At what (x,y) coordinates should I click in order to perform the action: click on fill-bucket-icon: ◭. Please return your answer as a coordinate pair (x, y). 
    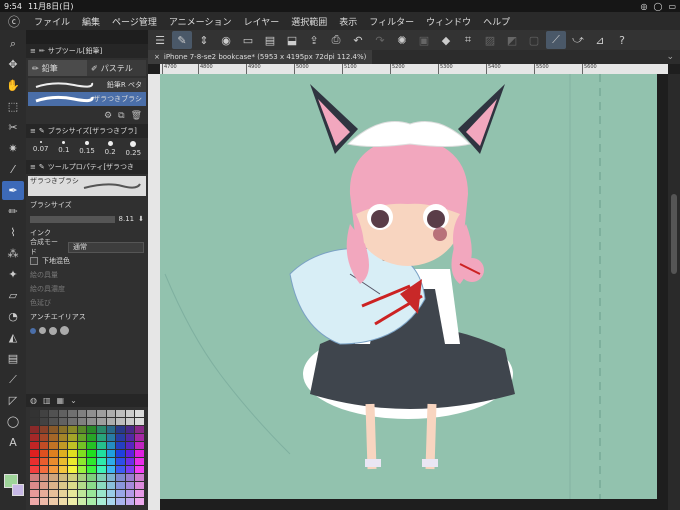
    Looking at the image, I should click on (13, 337).